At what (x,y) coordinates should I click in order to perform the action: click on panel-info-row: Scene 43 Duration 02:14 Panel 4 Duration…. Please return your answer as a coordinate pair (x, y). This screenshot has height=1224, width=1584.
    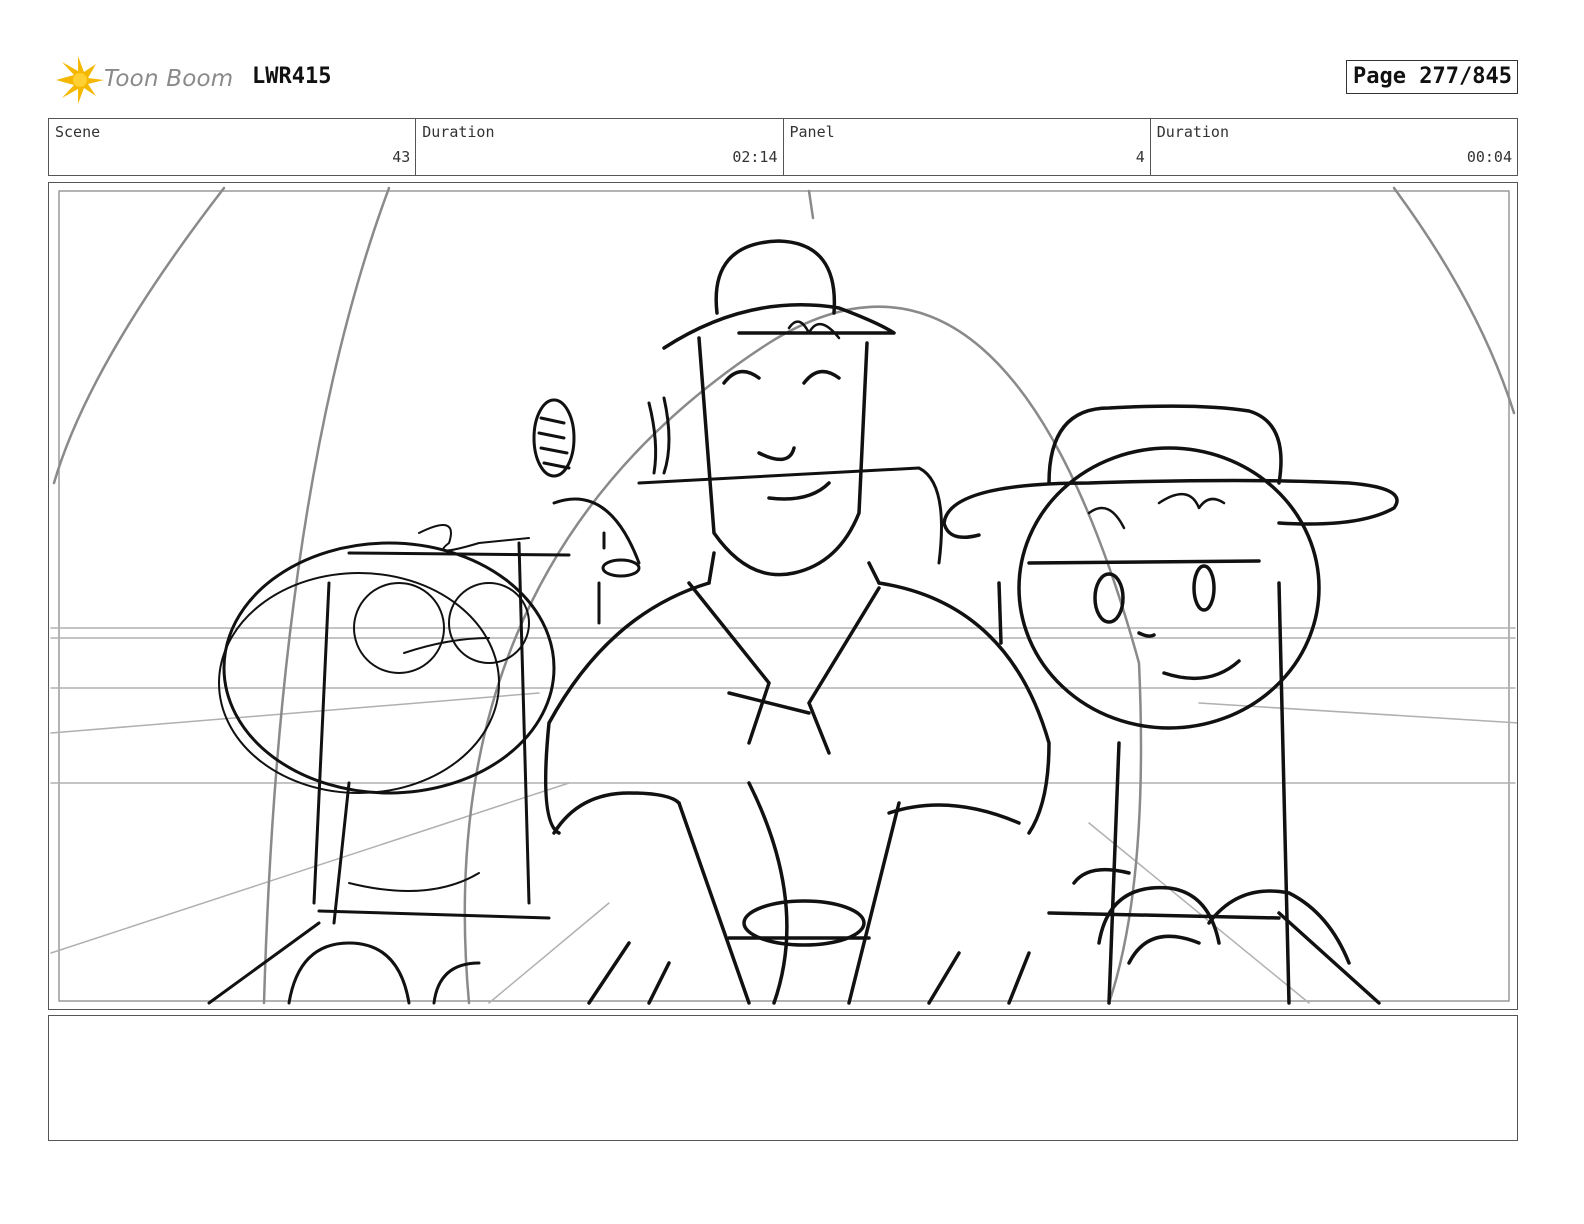
    Looking at the image, I should click on (783, 147).